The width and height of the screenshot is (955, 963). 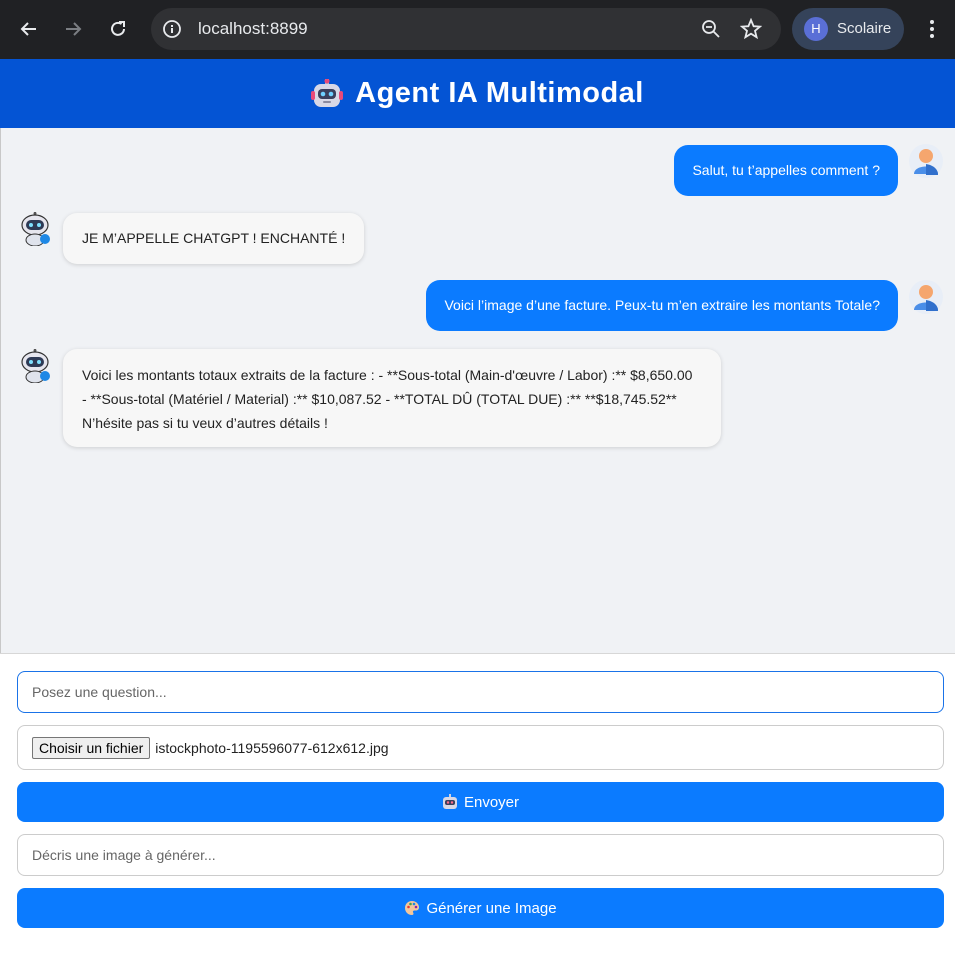 I want to click on back-button, so click(x=29, y=29).